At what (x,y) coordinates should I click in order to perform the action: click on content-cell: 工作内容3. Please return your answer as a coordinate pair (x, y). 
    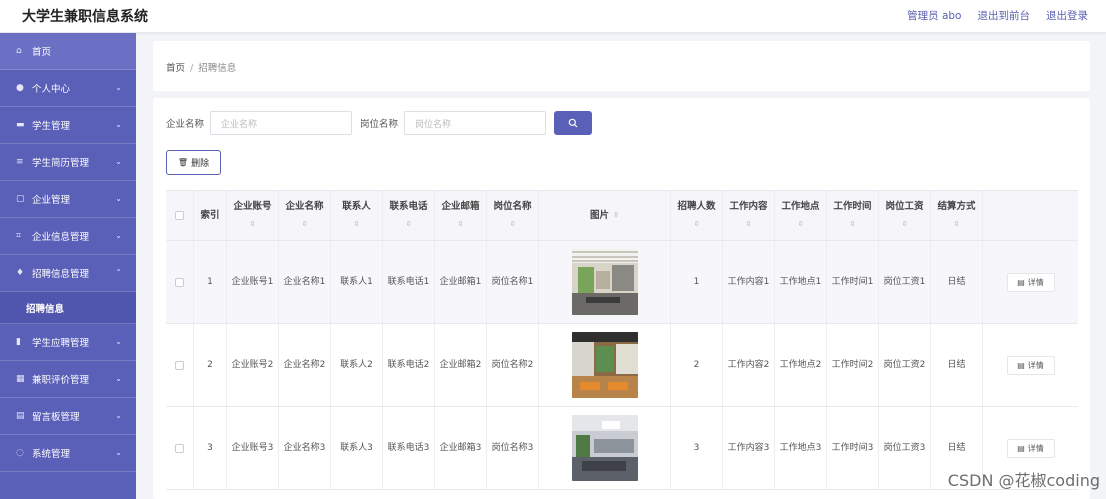
    Looking at the image, I should click on (749, 448).